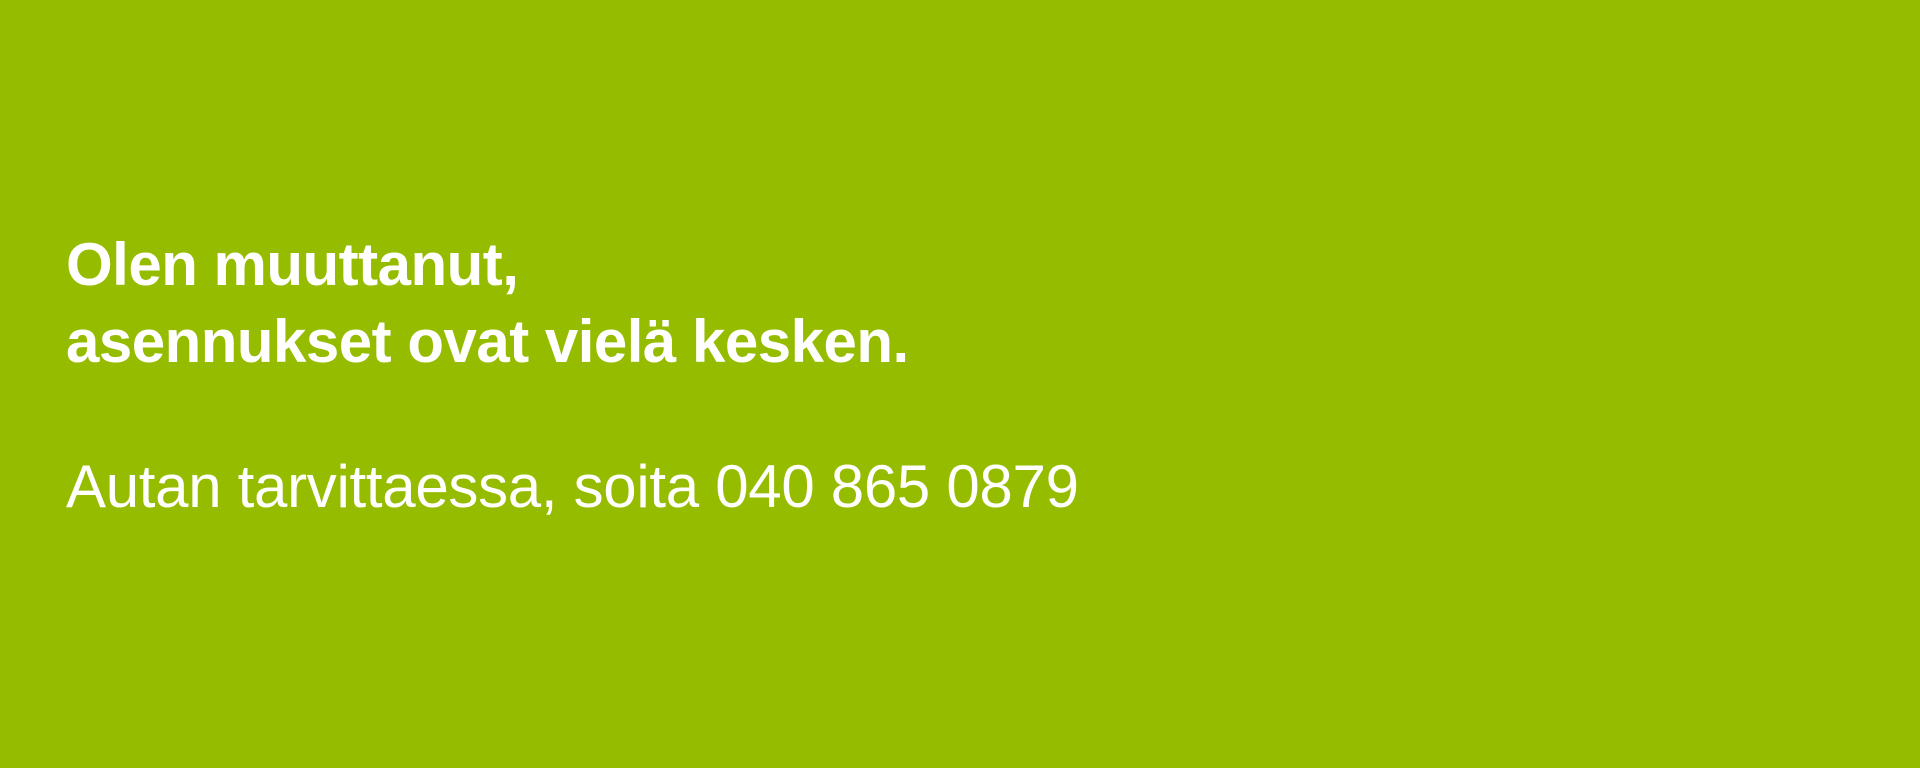  What do you see at coordinates (292, 264) in the screenshot?
I see `headline-line-1: Olen muuttanut,` at bounding box center [292, 264].